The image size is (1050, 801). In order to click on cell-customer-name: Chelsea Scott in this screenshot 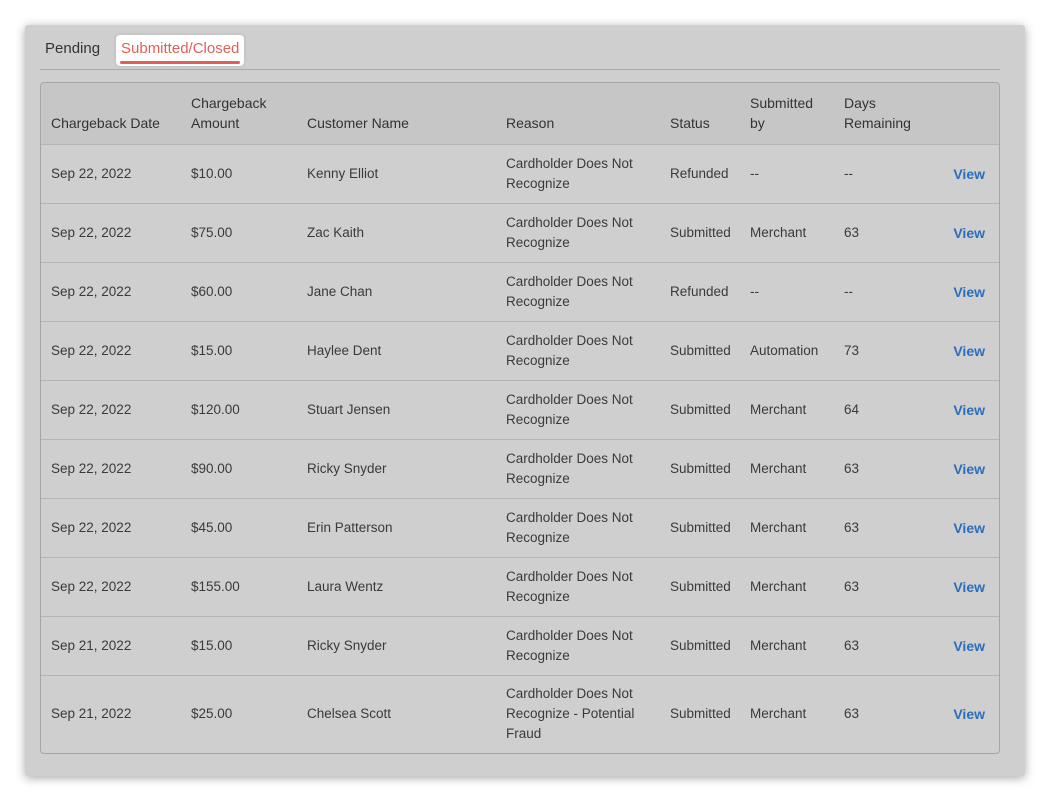, I will do `click(349, 714)`.